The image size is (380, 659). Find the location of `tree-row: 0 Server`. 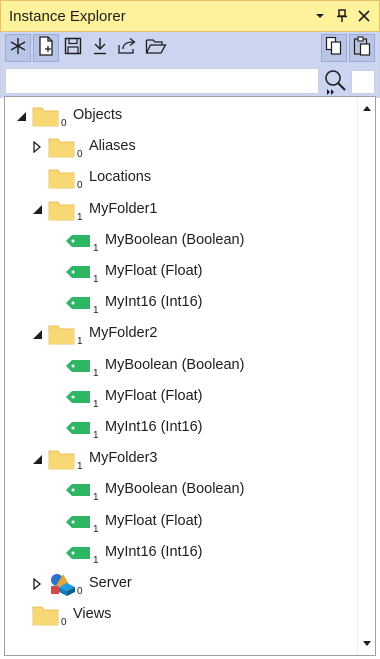

tree-row: 0 Server is located at coordinates (181, 584).